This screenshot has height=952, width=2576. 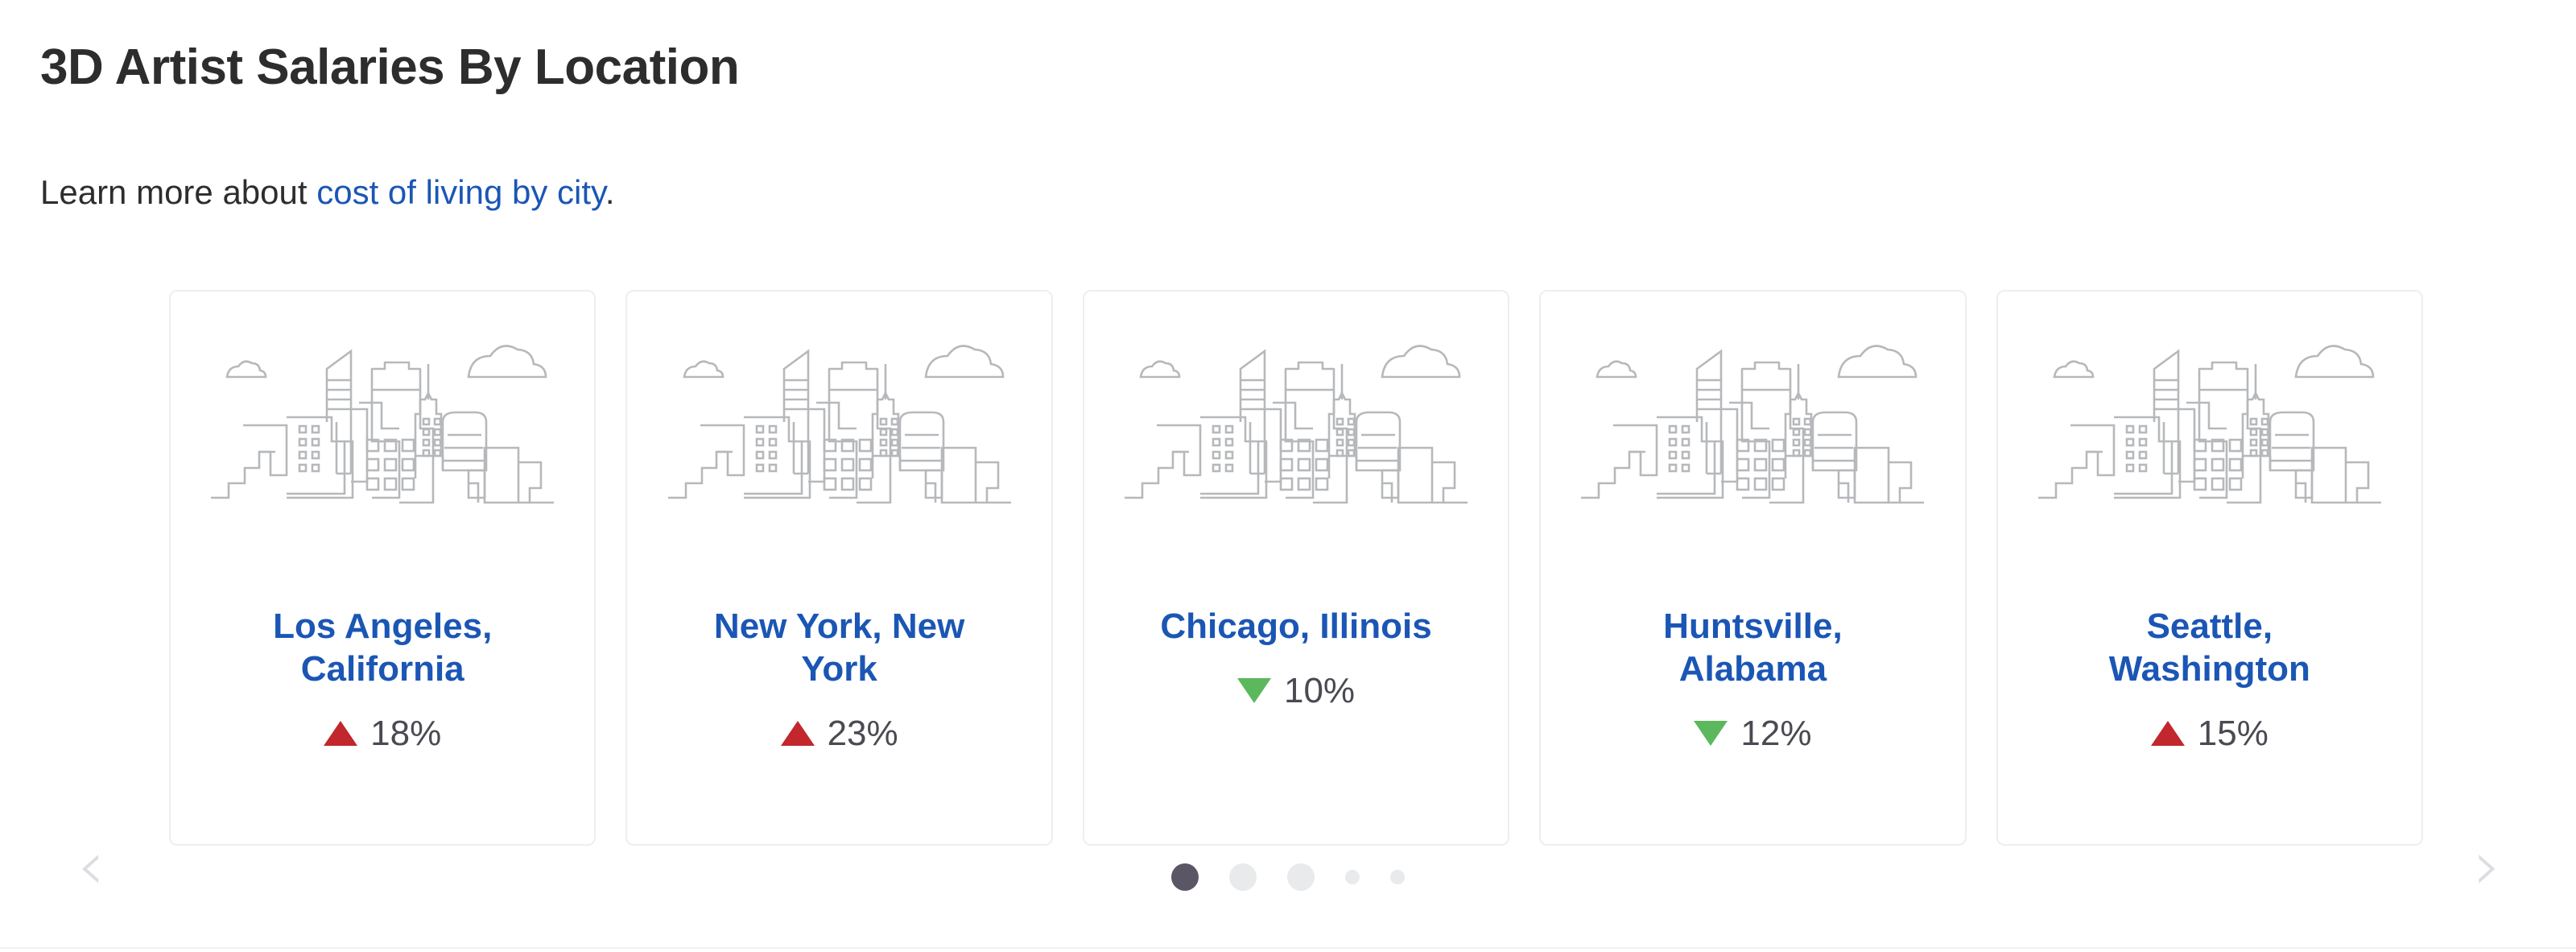 What do you see at coordinates (382, 648) in the screenshot?
I see `city-name: Los Angeles, California` at bounding box center [382, 648].